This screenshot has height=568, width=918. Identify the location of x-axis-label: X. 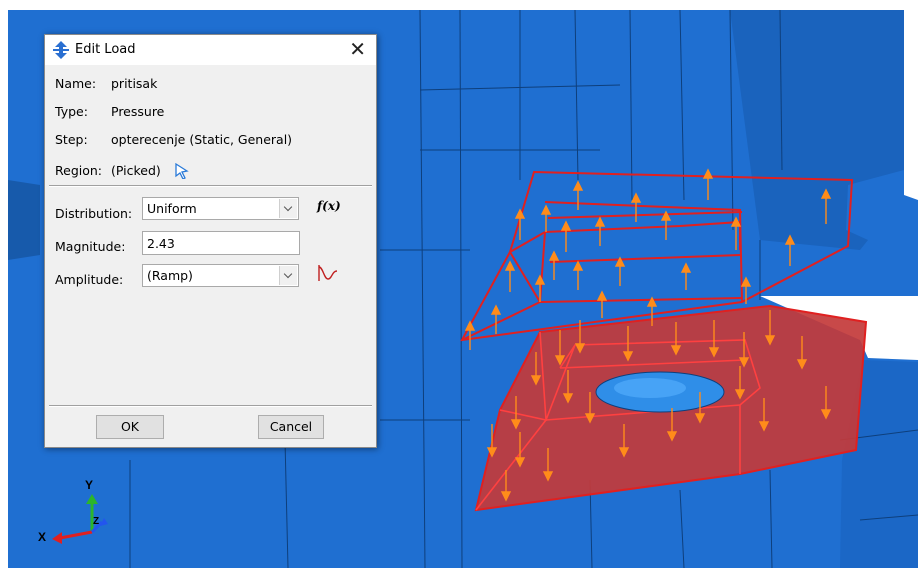
(42, 537).